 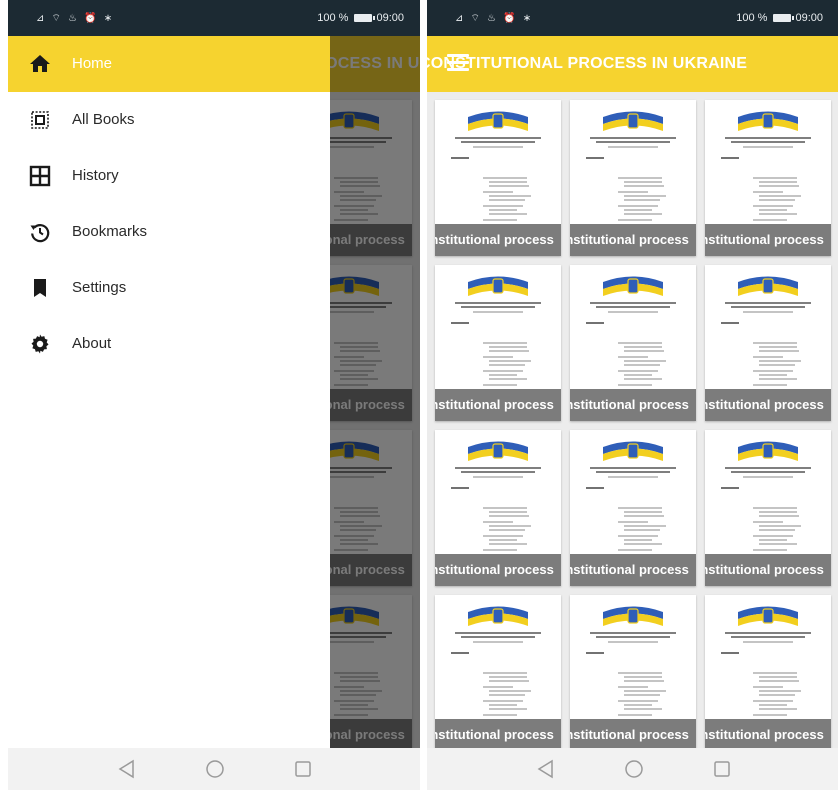 I want to click on drawer-item-all-books: All Books, so click(x=169, y=120).